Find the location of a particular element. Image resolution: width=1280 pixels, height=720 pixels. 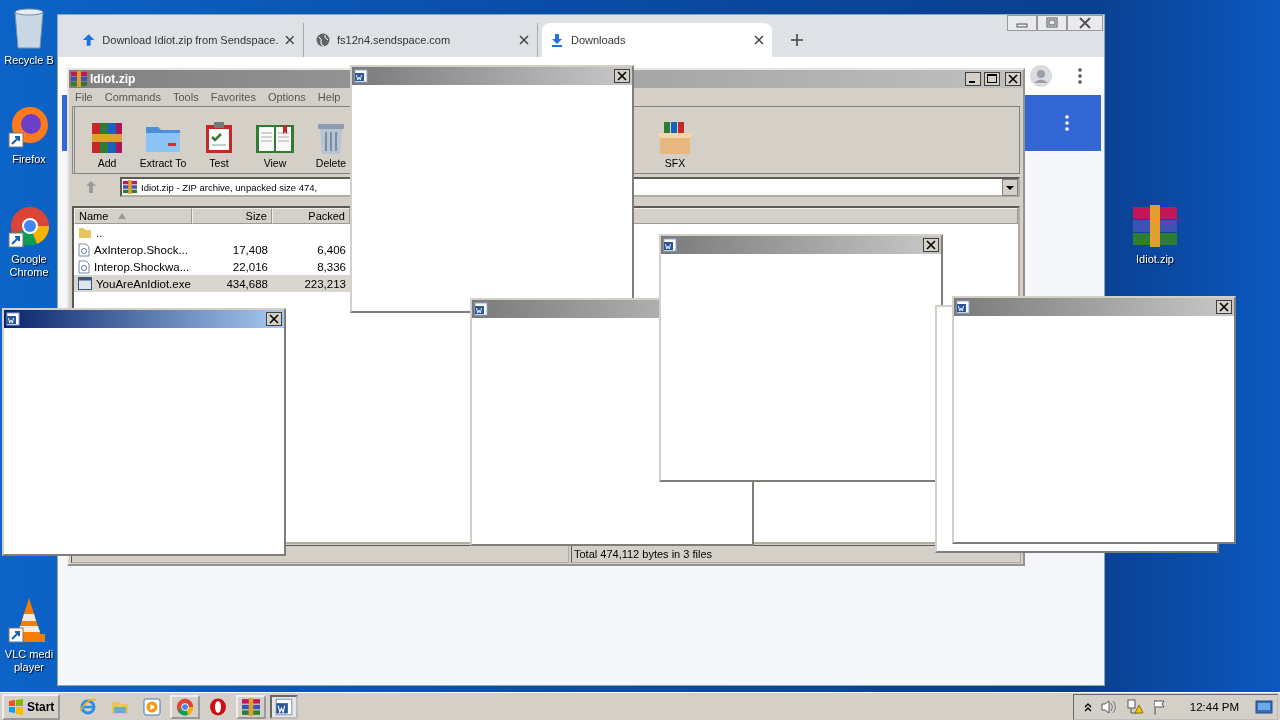

browser-e-icon is located at coordinates (88, 706).